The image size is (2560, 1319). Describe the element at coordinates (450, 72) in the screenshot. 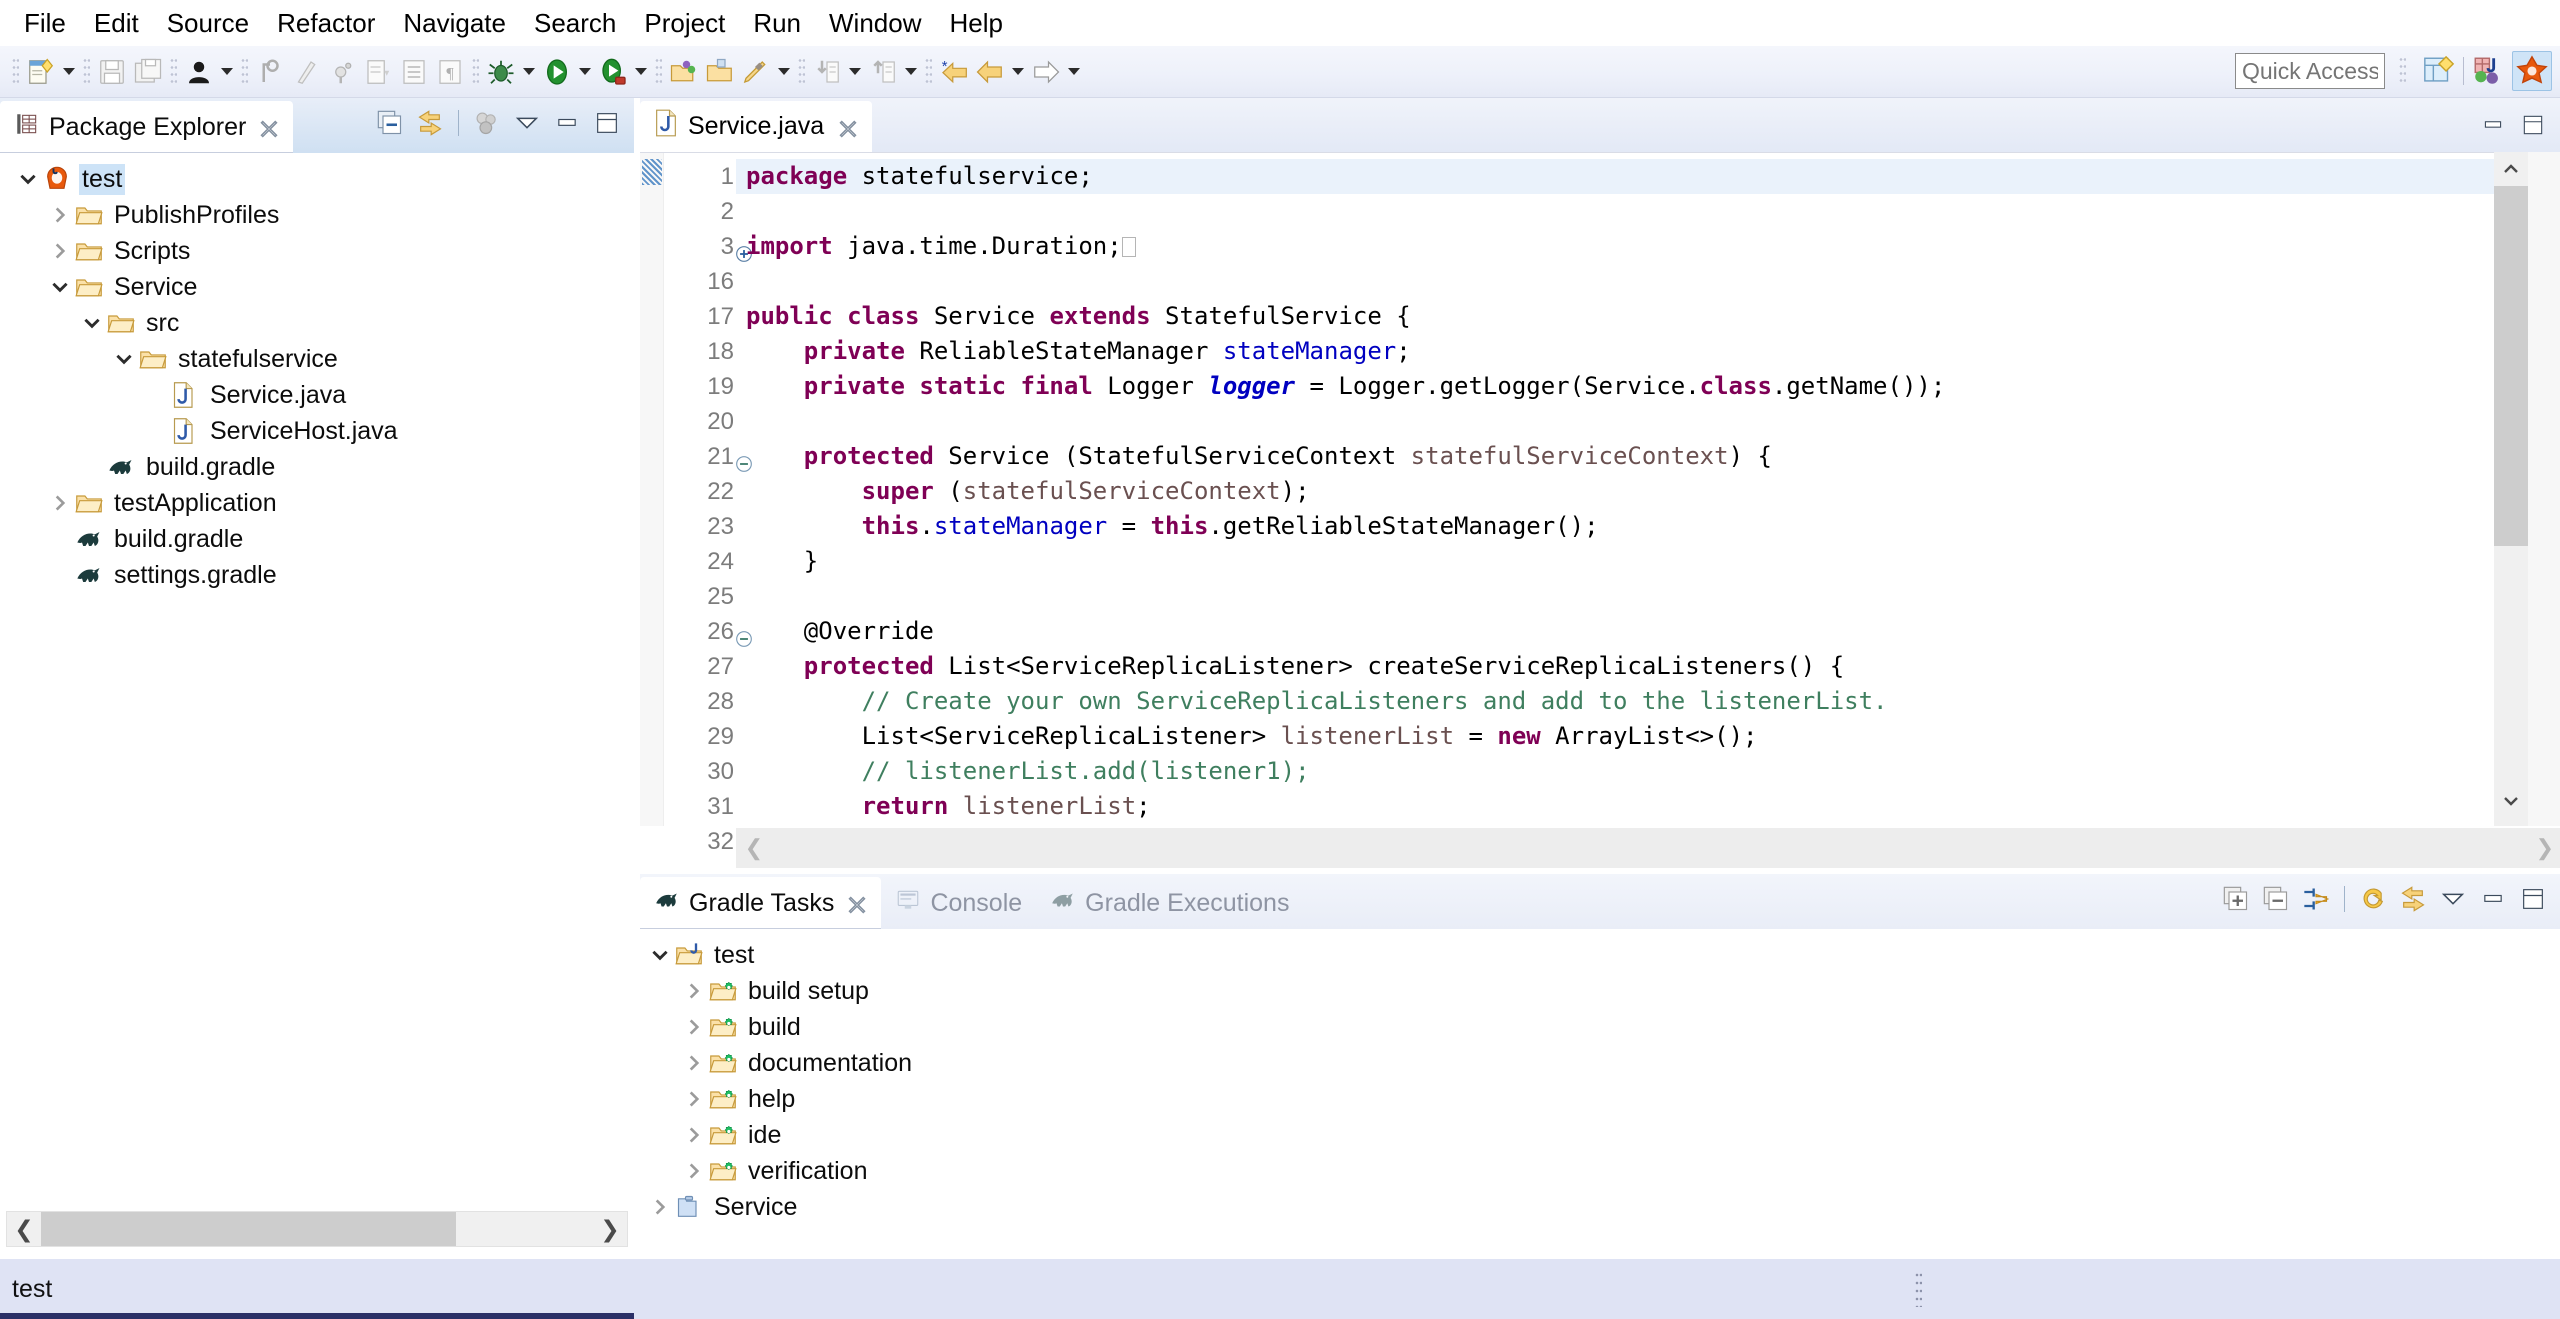

I see `show-whitespace-button: ¶` at that location.